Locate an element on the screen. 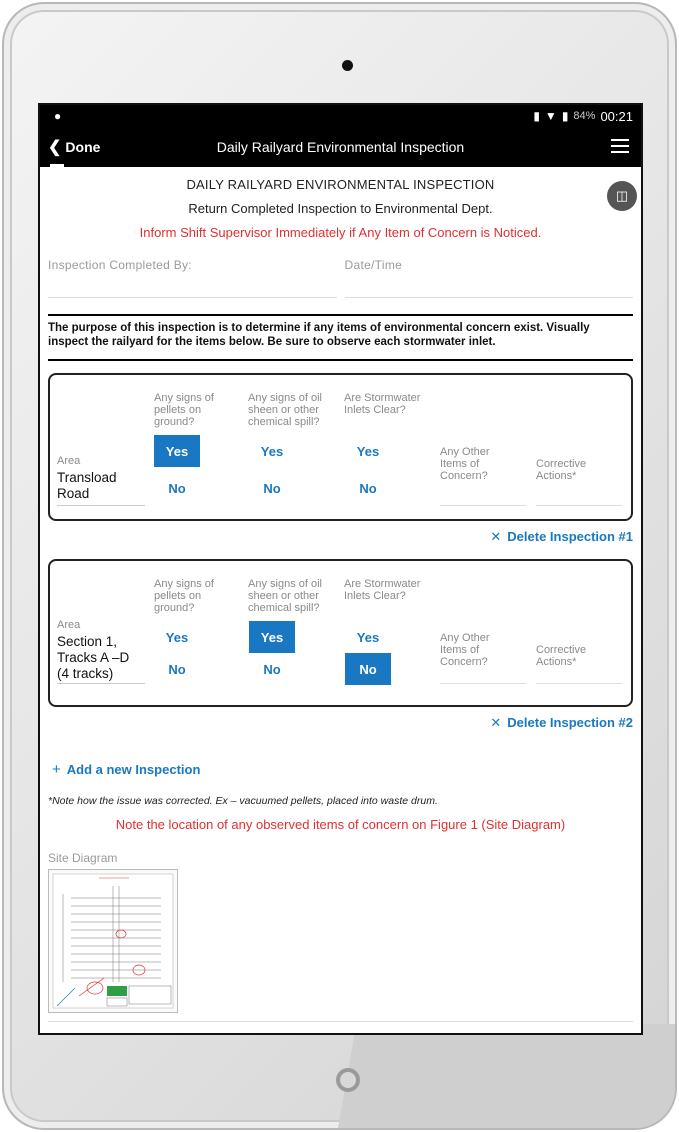  site-diagram-label: Site Diagram is located at coordinates (83, 858).